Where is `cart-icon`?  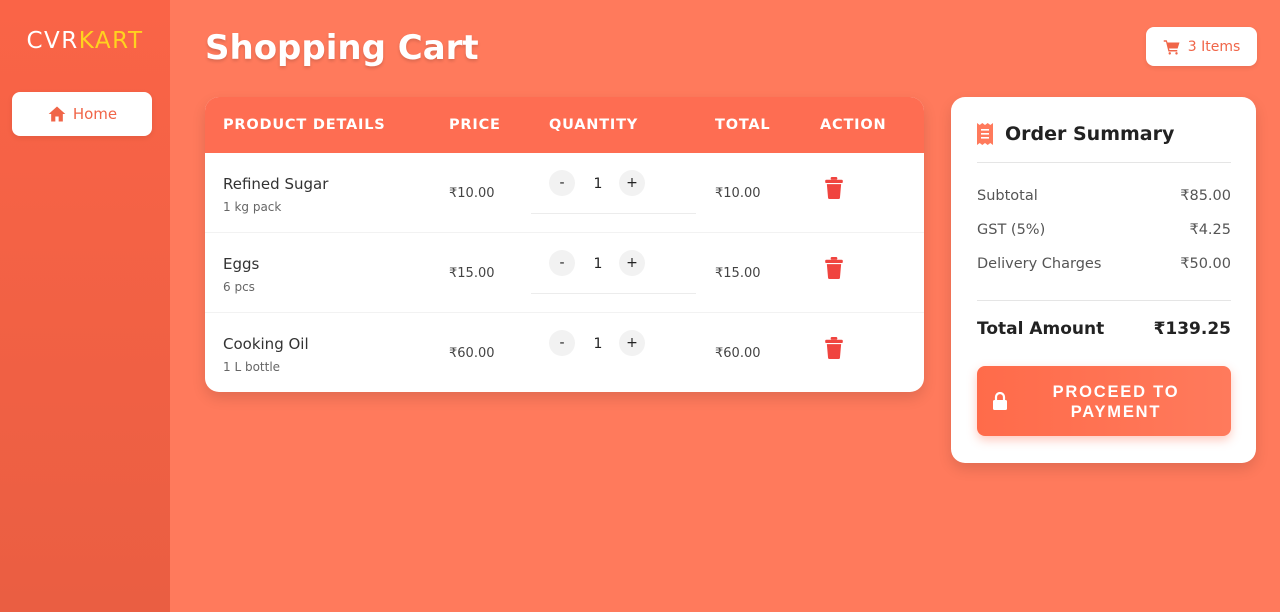 cart-icon is located at coordinates (1171, 47).